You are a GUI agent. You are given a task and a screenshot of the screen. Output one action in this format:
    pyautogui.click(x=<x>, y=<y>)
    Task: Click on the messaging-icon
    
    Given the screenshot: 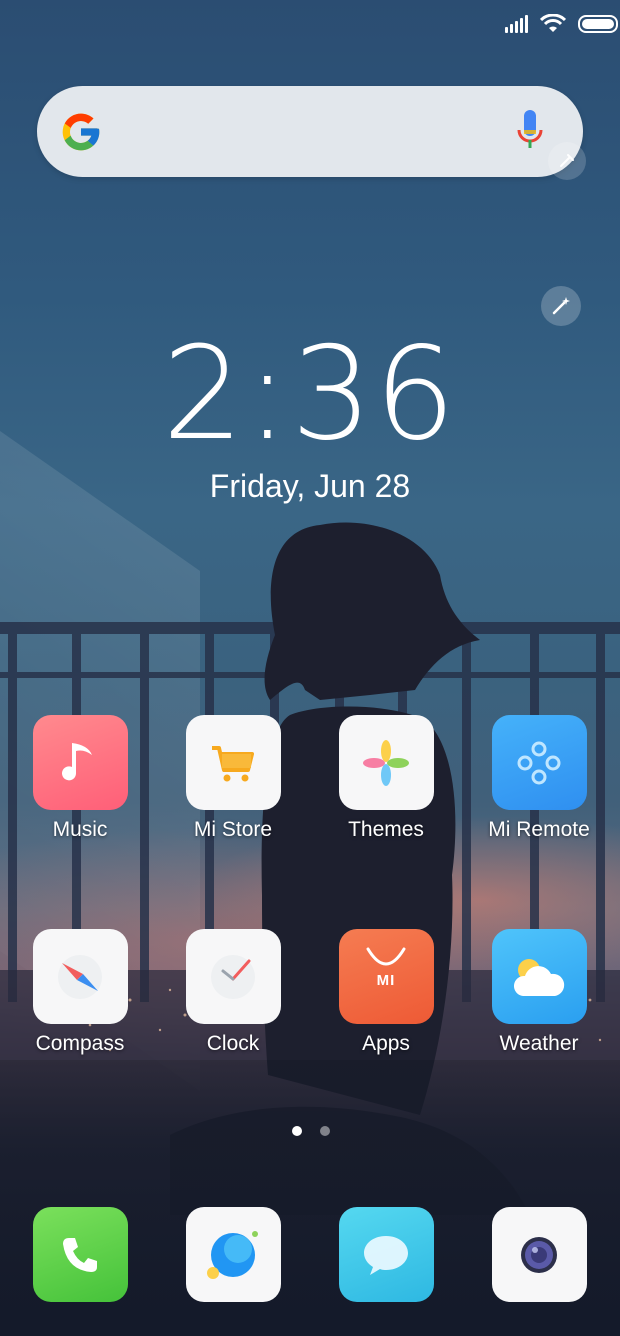 What is the action you would take?
    pyautogui.click(x=386, y=1254)
    